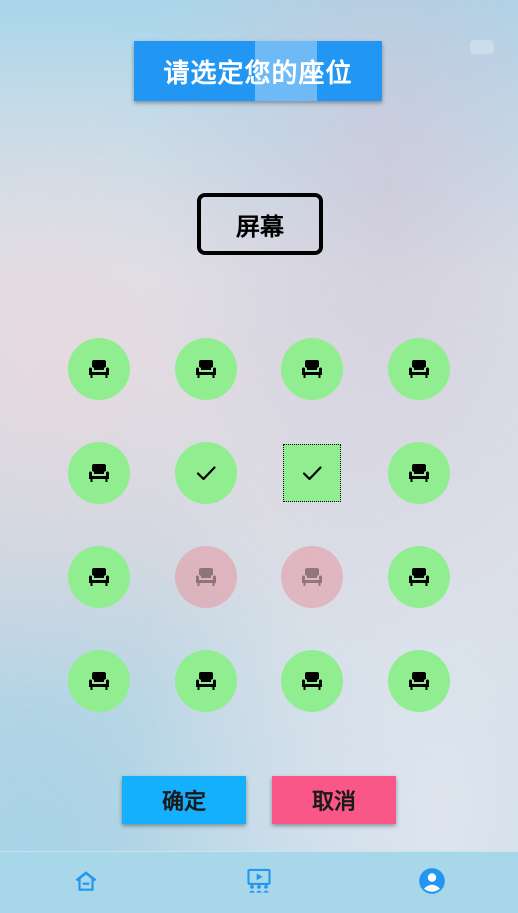 The height and width of the screenshot is (913, 518). I want to click on screen-label: 屏幕, so click(260, 226).